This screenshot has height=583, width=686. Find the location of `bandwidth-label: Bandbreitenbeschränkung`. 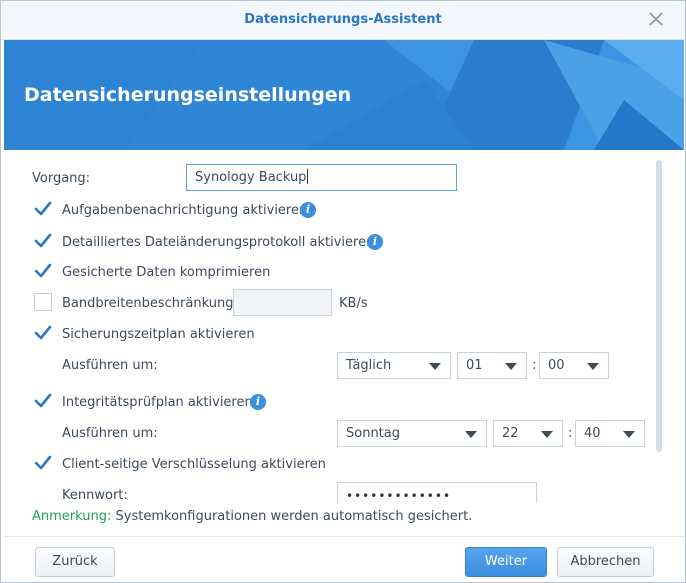

bandwidth-label: Bandbreitenbeschränkung is located at coordinates (148, 303).